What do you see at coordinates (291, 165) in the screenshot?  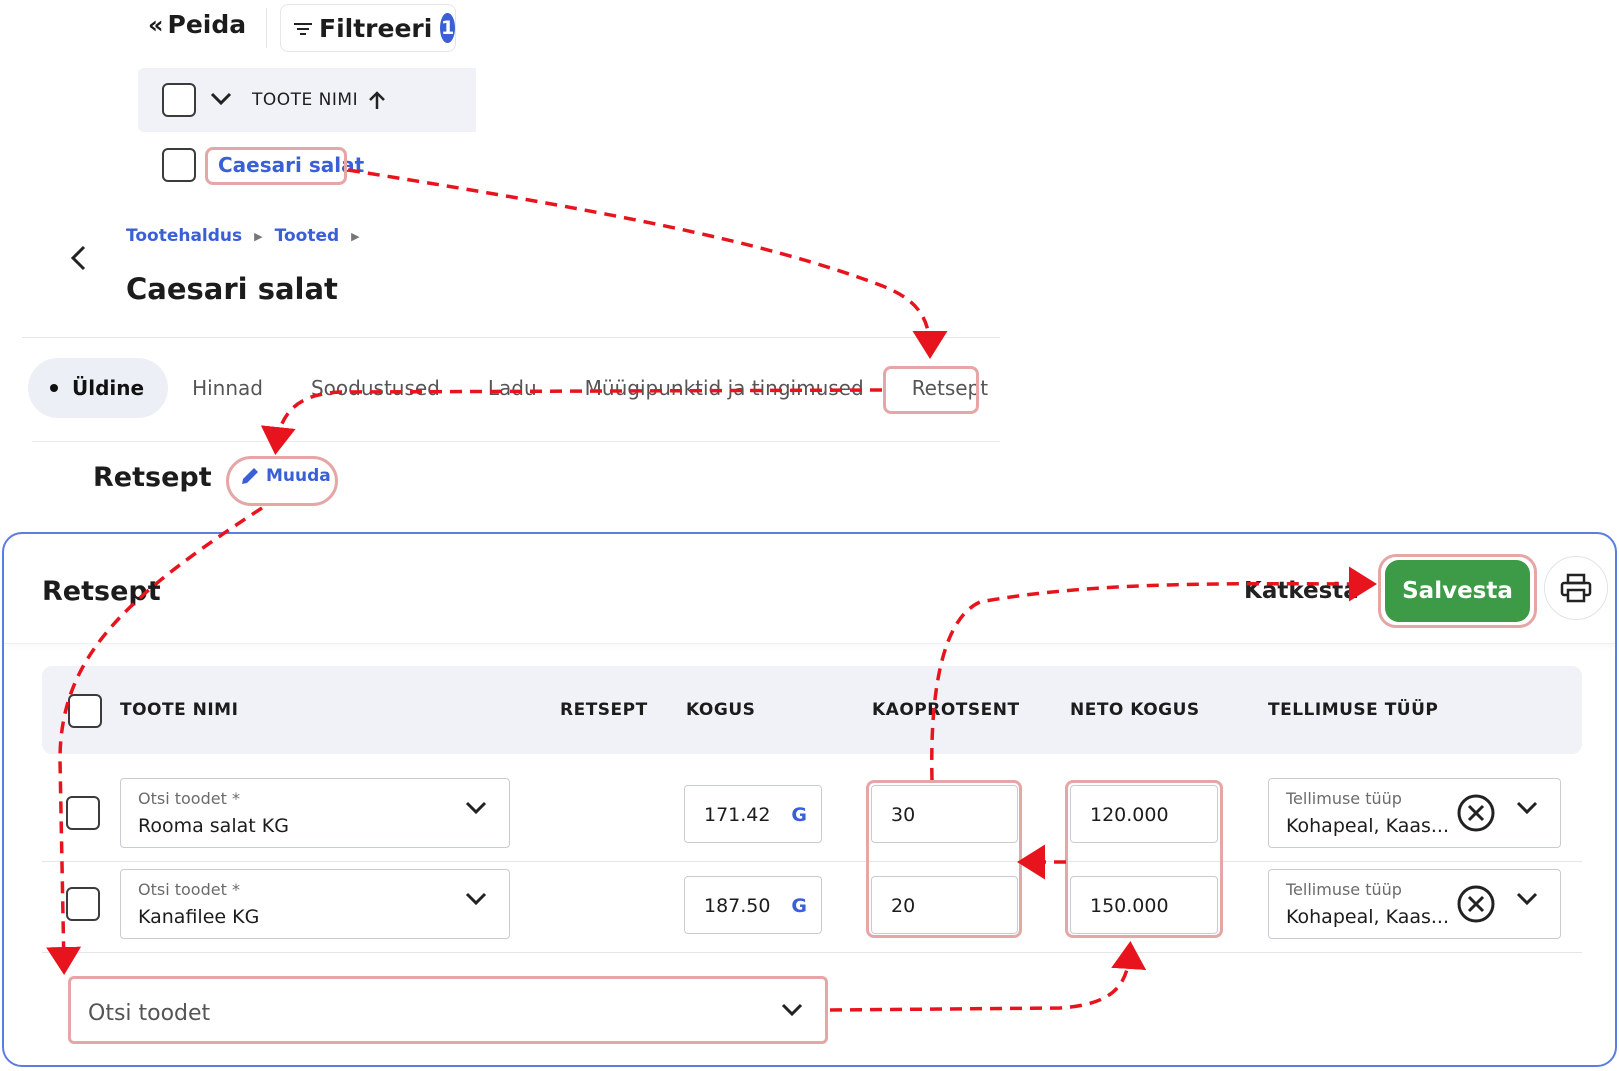 I see `product-link: Caesari salat` at bounding box center [291, 165].